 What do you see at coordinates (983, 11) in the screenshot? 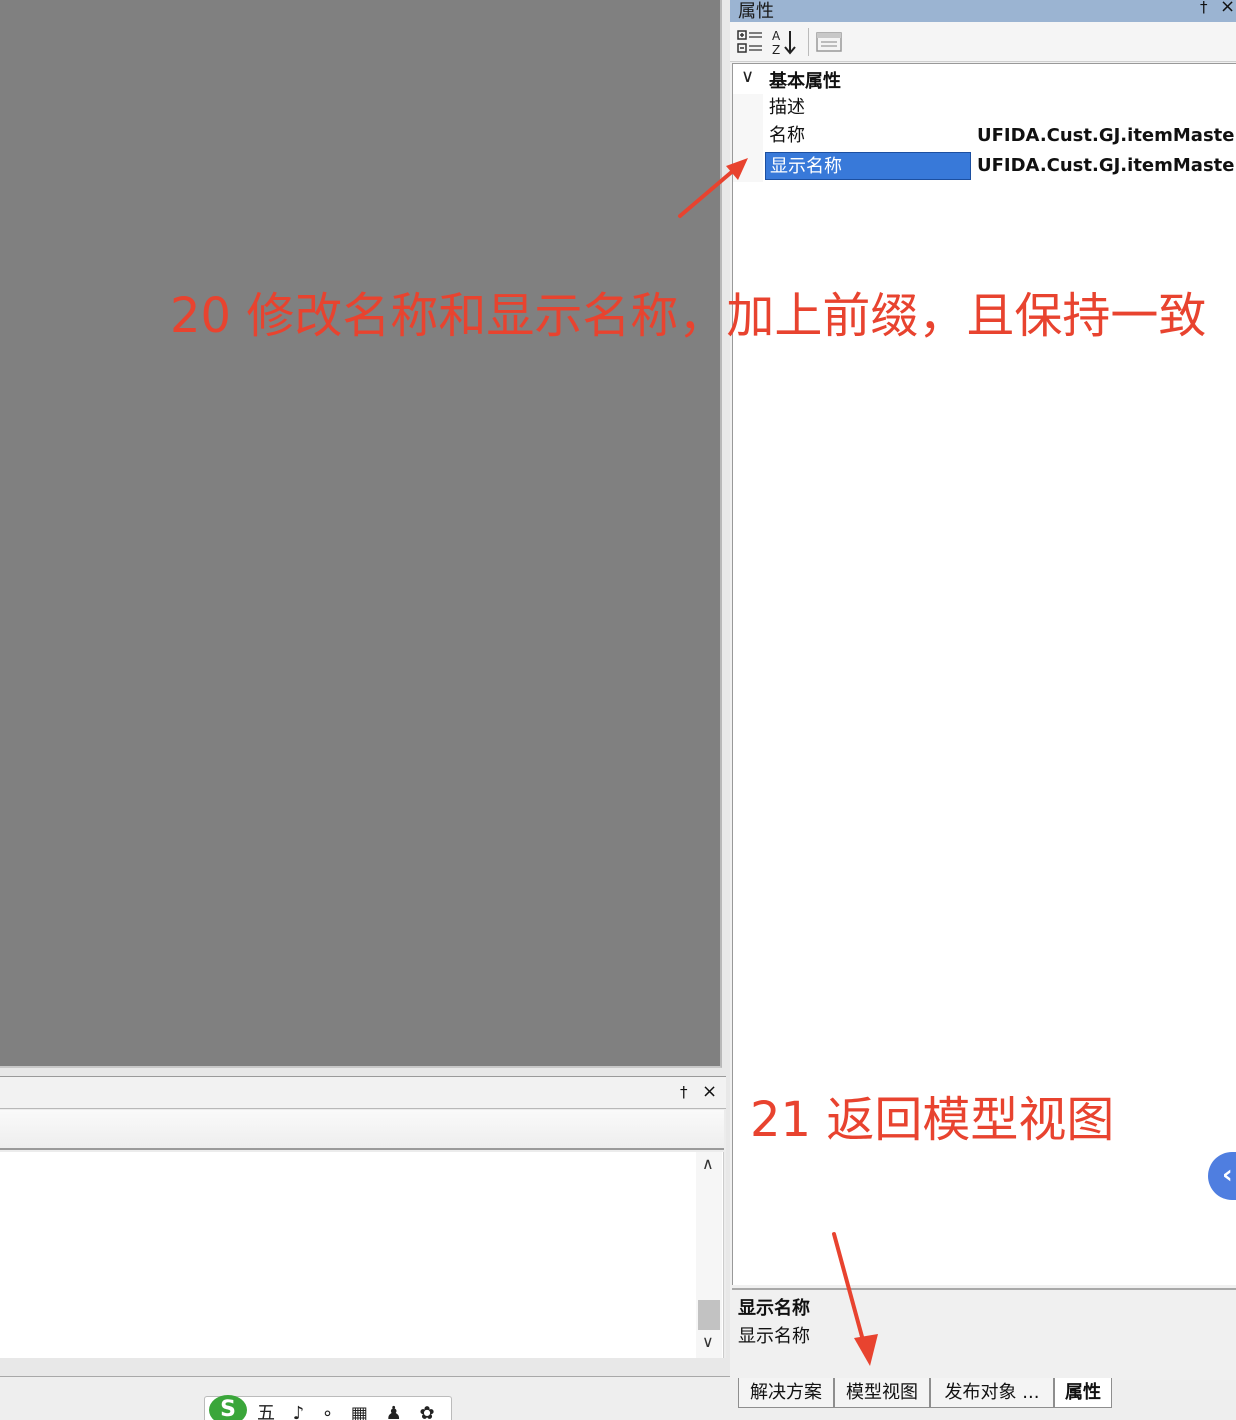
I see `properties-titlebar: 属性 † ×` at bounding box center [983, 11].